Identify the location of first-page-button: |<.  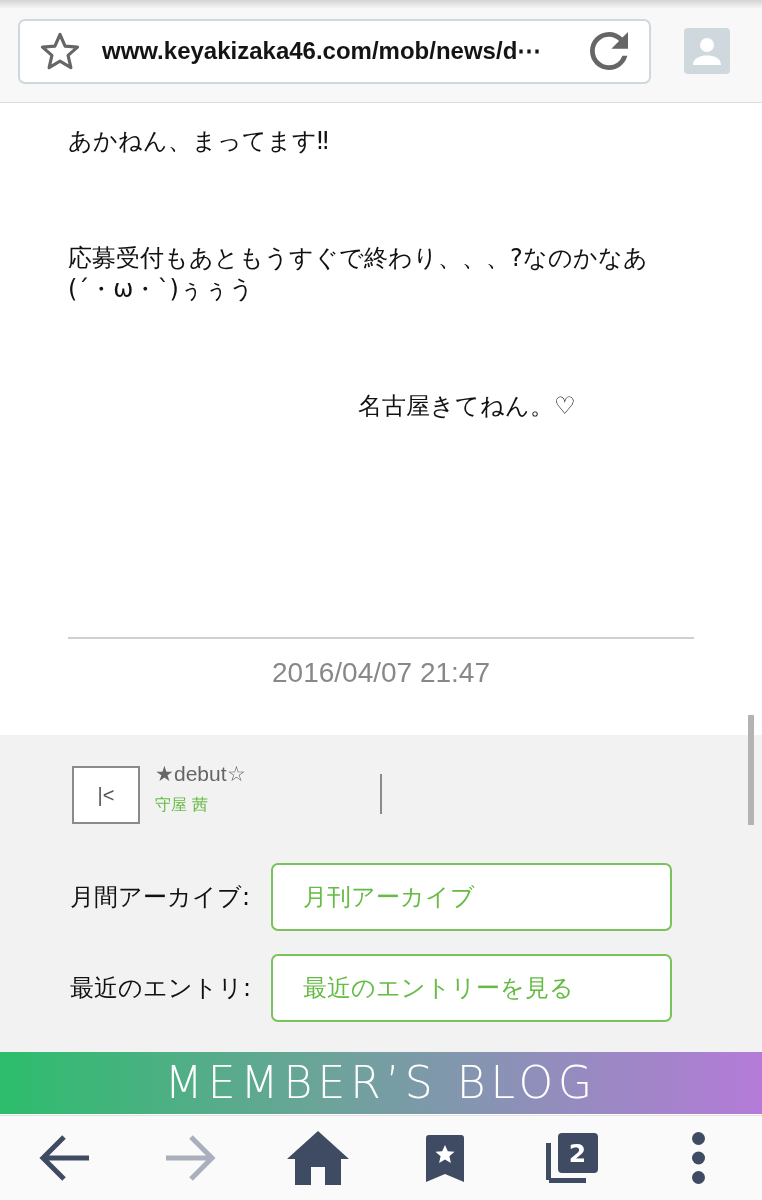
(106, 795).